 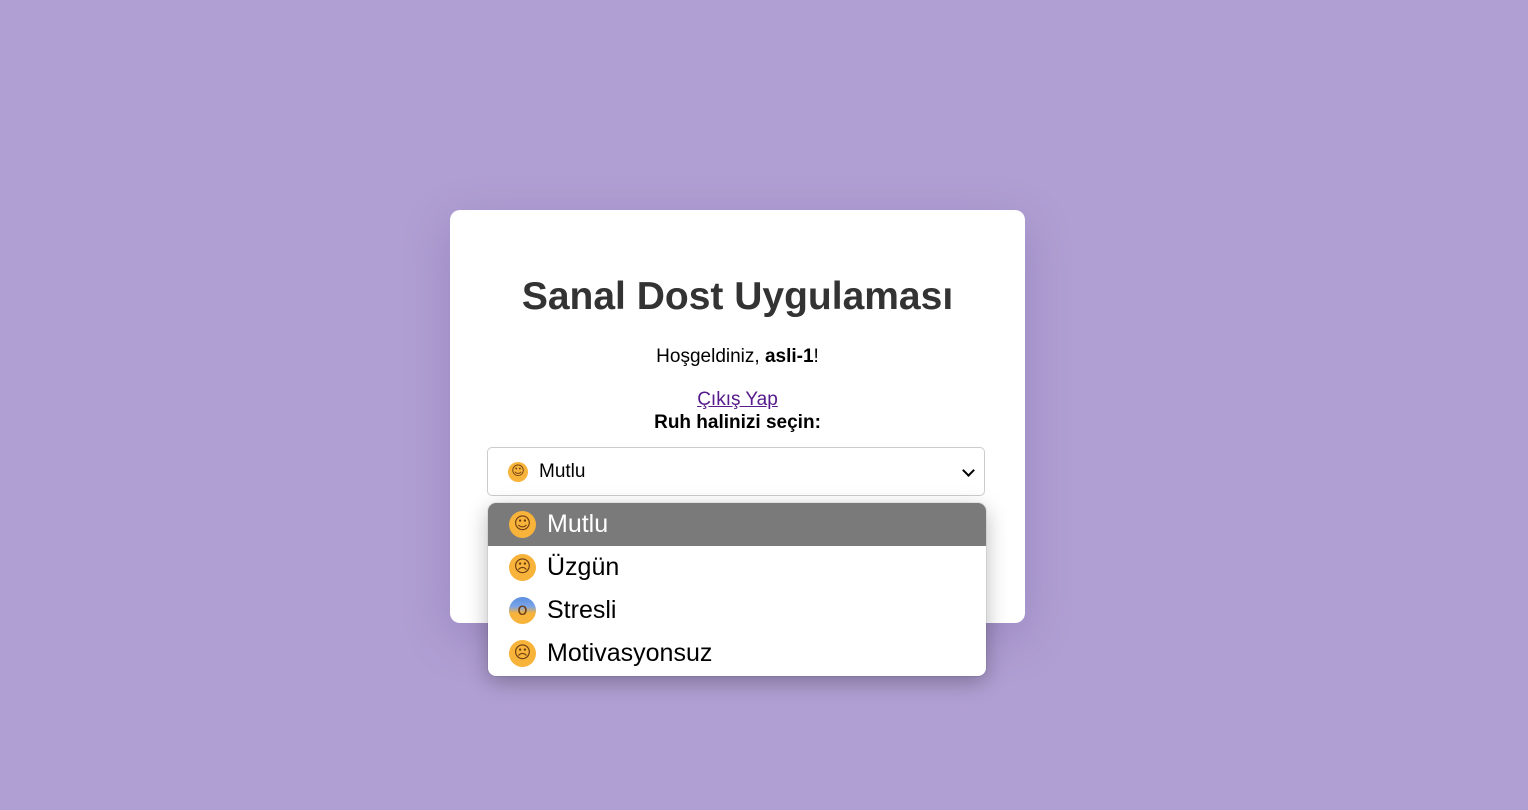 What do you see at coordinates (736, 471) in the screenshot?
I see `mood-select: ☺ Mutlu` at bounding box center [736, 471].